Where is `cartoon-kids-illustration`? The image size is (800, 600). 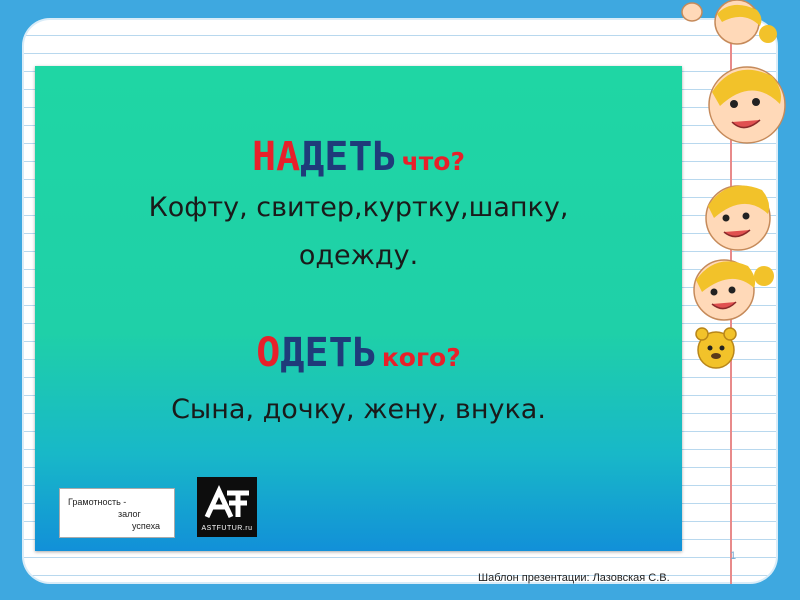
cartoon-kids-illustration is located at coordinates (733, 184).